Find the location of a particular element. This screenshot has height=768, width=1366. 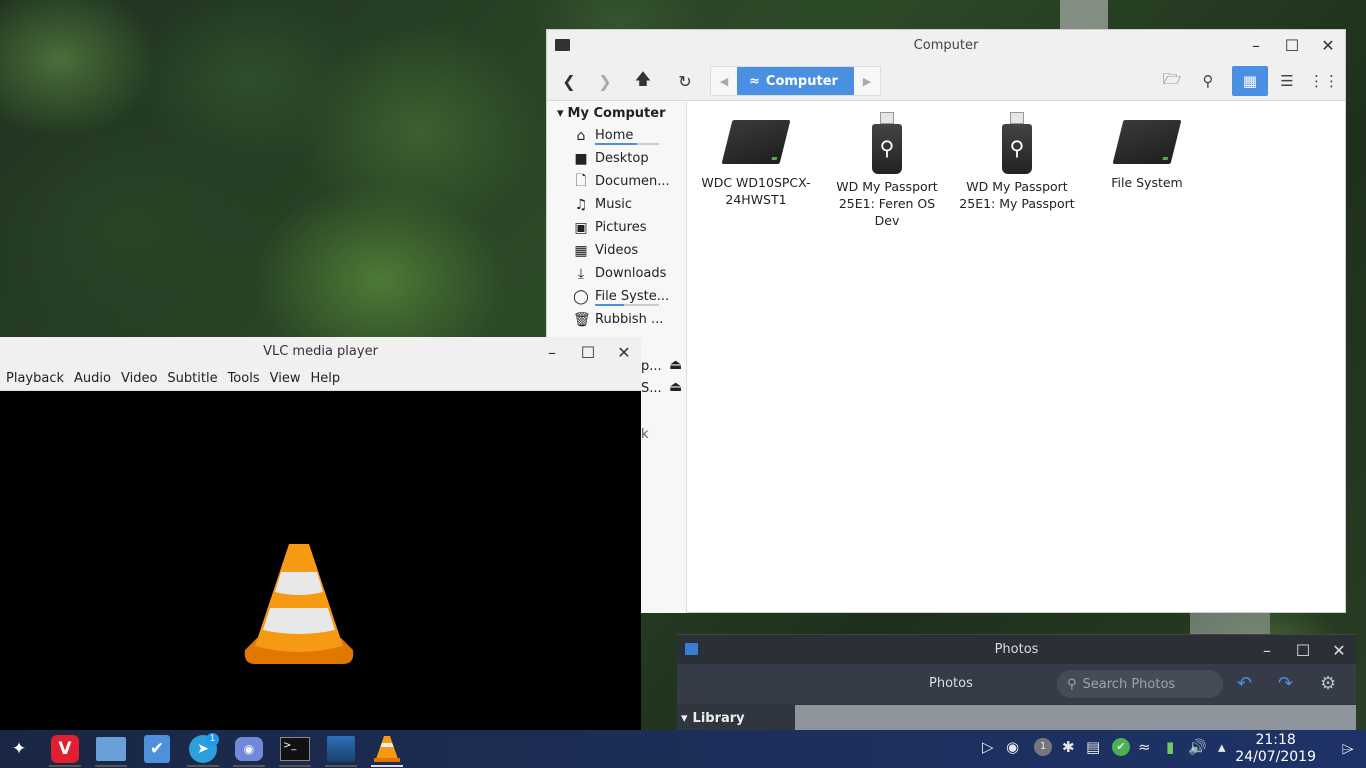

battery-icon: ▮ is located at coordinates (1170, 747).